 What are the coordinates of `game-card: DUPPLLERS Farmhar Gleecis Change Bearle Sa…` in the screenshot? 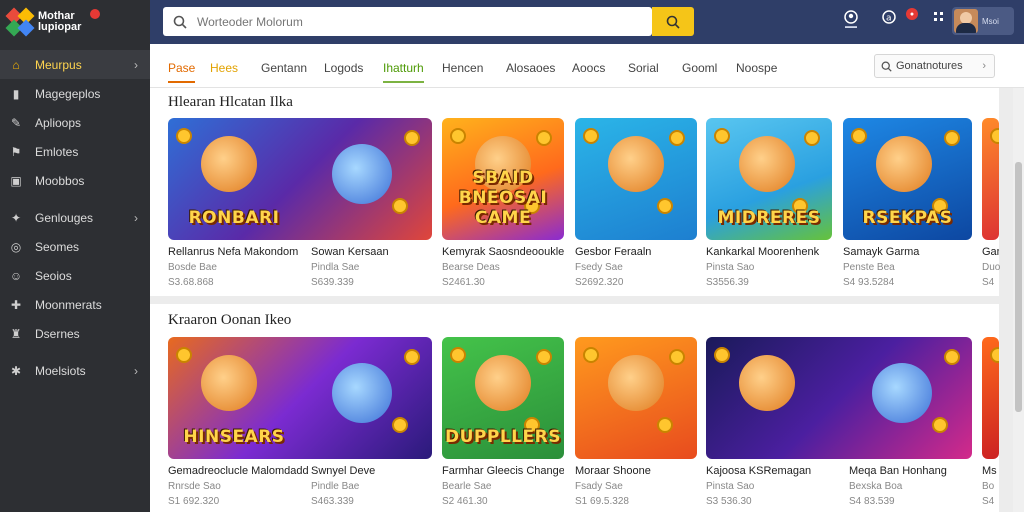 It's located at (503, 422).